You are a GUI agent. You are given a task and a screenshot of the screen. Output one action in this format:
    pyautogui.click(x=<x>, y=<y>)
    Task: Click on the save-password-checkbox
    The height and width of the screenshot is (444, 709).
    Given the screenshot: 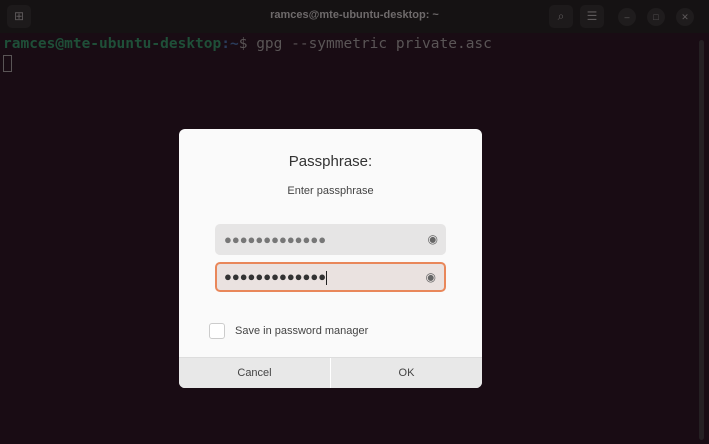 What is the action you would take?
    pyautogui.click(x=217, y=331)
    